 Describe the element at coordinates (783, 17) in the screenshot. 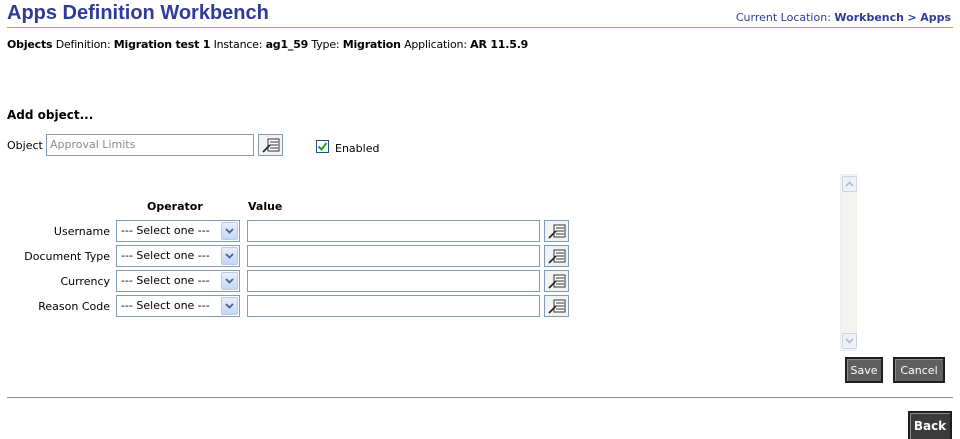

I see `breadcrumb-prefix: Current Location:` at that location.